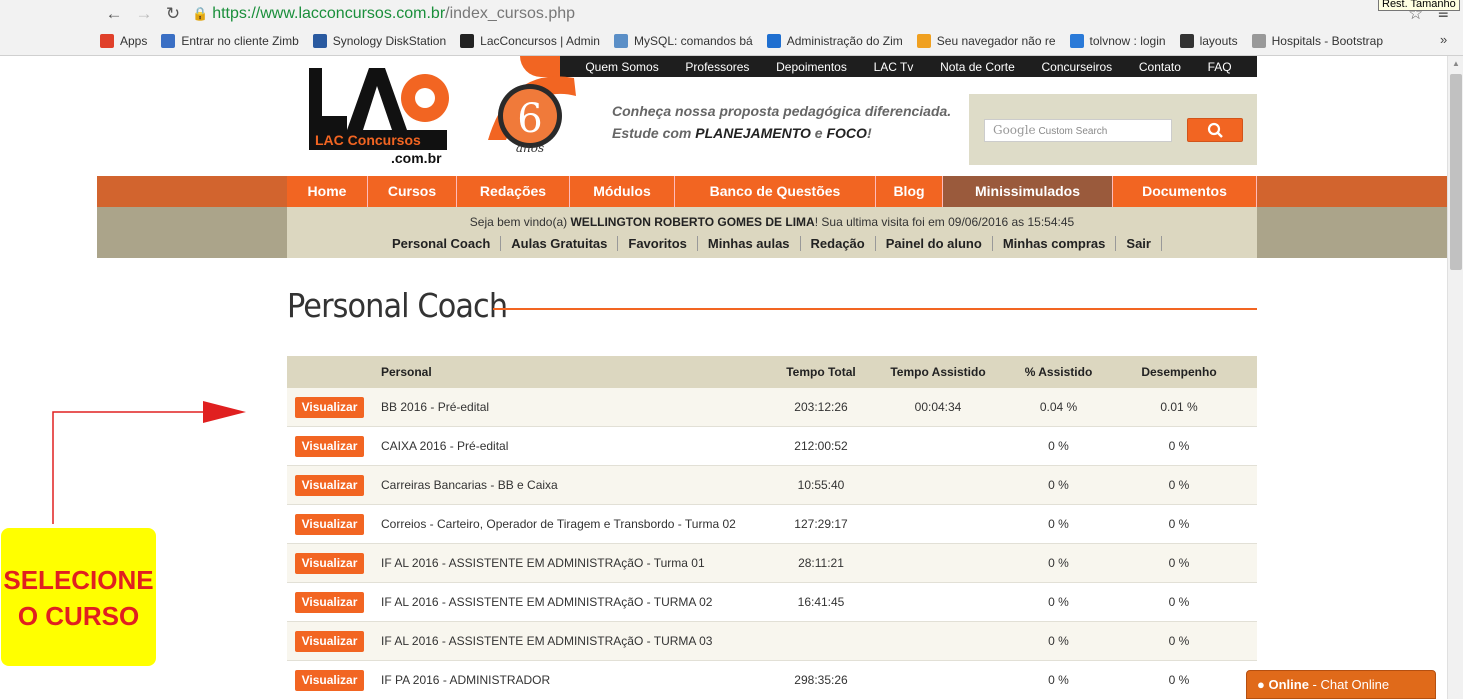 This screenshot has width=1463, height=699. I want to click on user-link: Favoritos, so click(658, 243).